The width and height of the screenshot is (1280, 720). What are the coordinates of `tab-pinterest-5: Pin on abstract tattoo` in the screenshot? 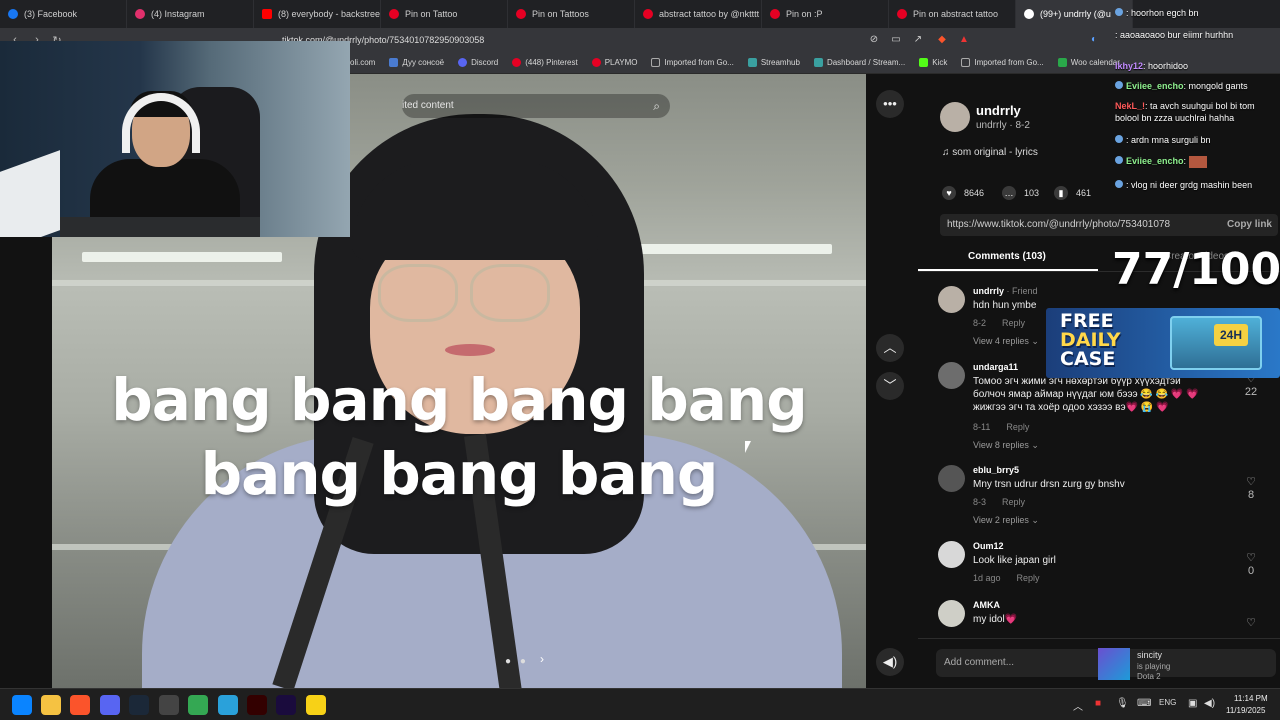 It's located at (952, 14).